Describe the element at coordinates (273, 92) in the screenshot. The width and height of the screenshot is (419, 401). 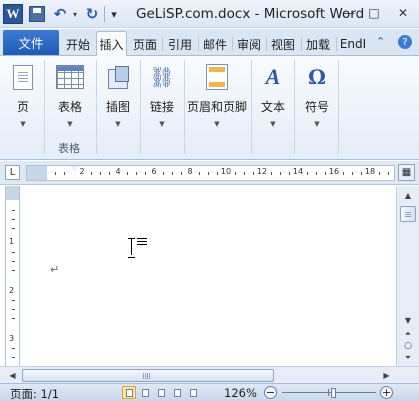
I see `text-button: A 文本 ▼` at that location.